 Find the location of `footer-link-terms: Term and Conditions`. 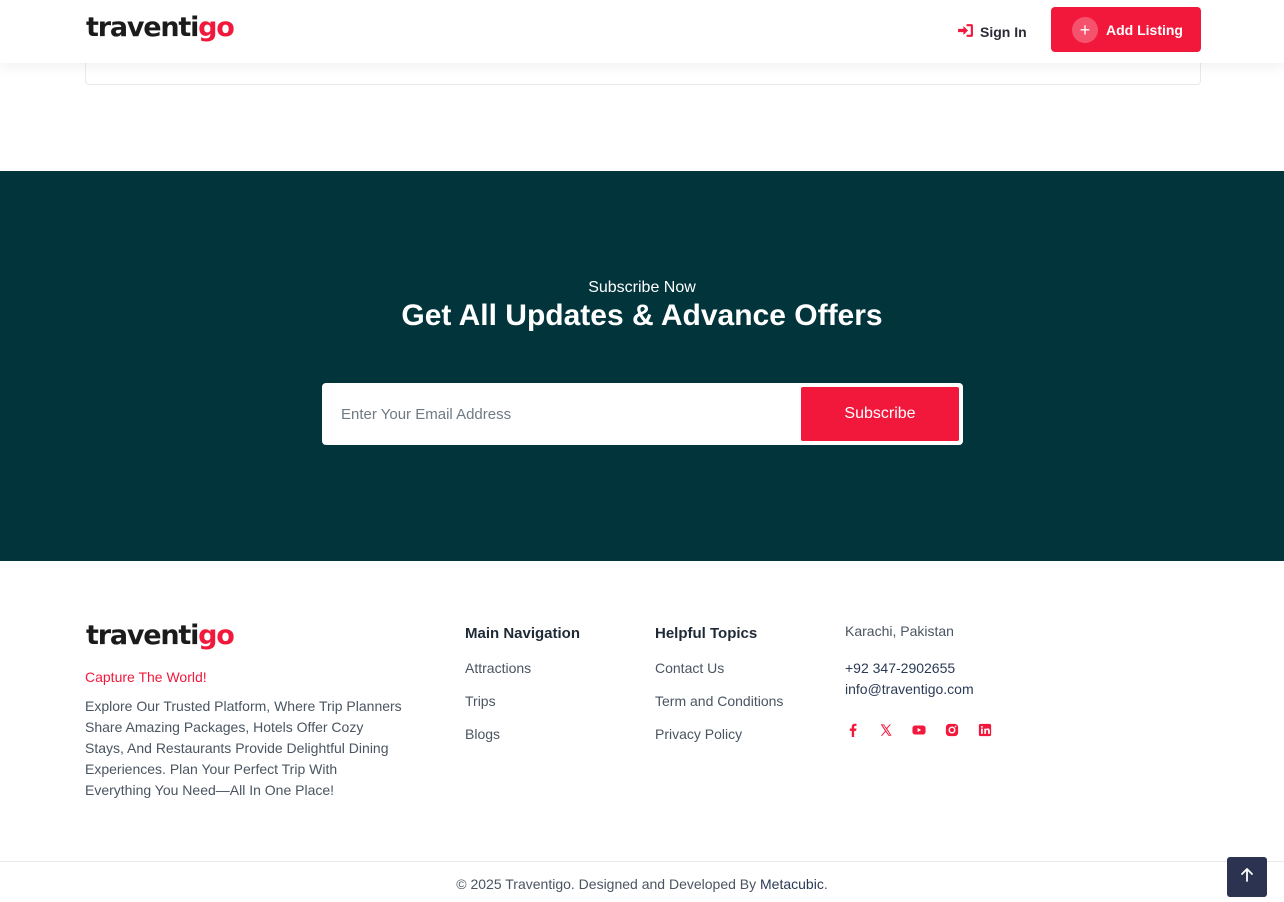

footer-link-terms: Term and Conditions is located at coordinates (719, 709).